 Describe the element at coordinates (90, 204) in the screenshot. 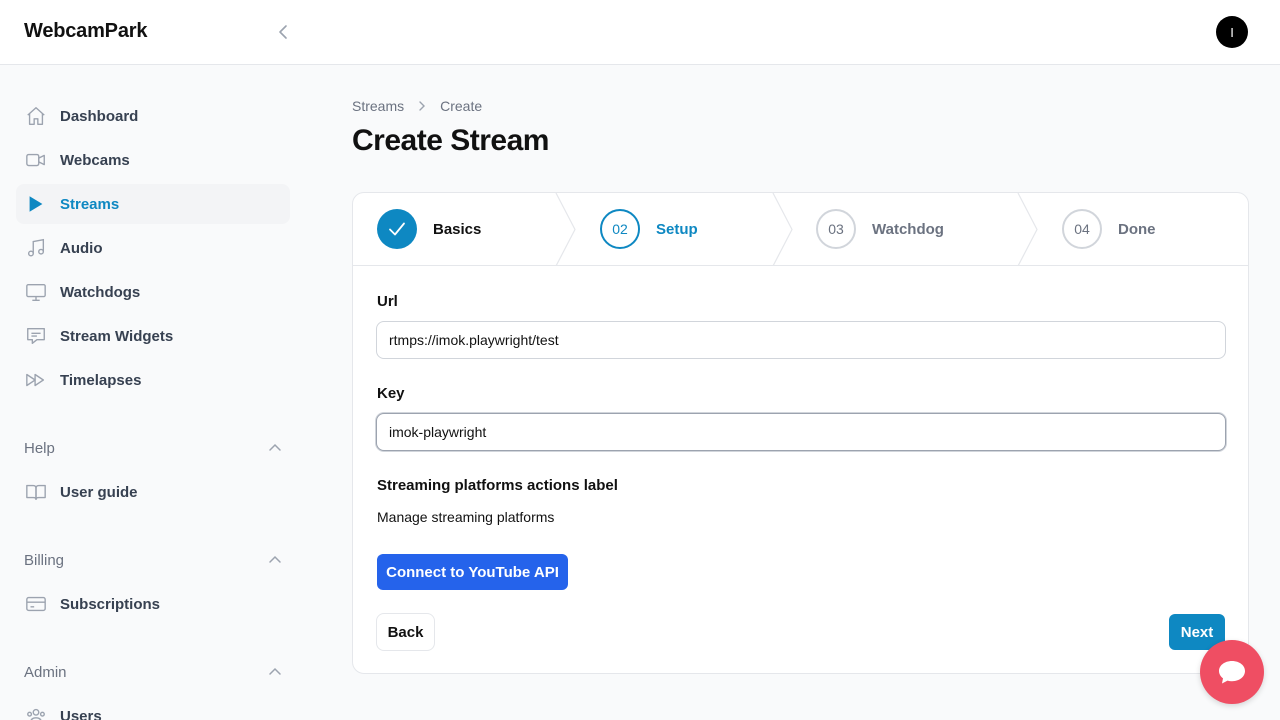

I see `sidebar-item-label: Streams` at that location.